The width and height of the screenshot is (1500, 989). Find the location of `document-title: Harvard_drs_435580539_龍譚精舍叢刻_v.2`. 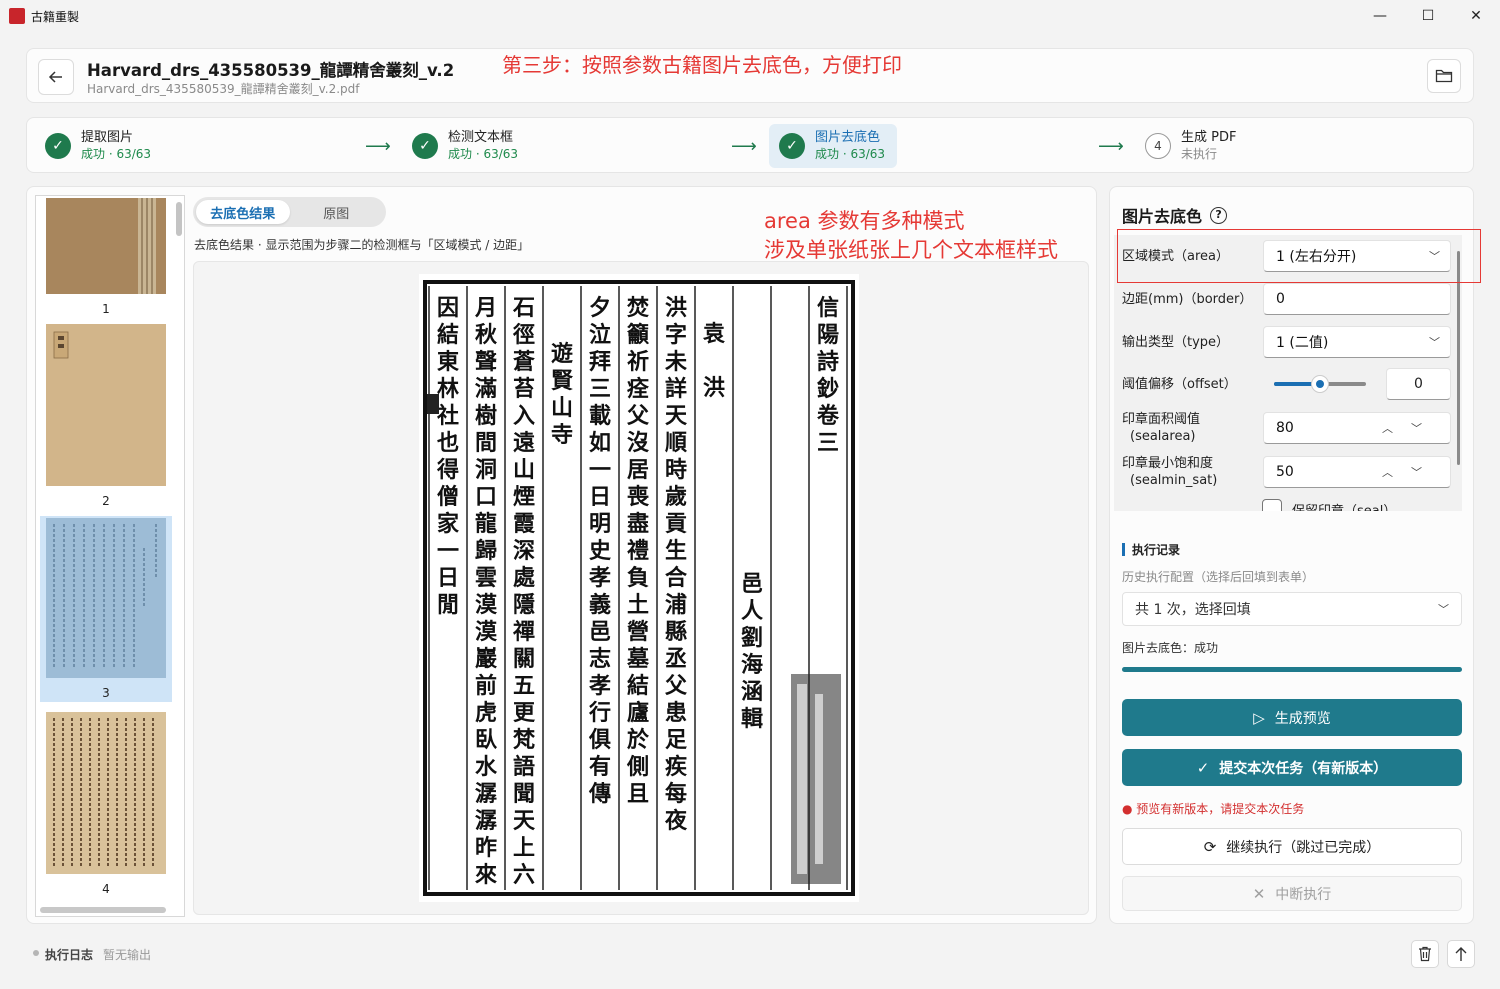

document-title: Harvard_drs_435580539_龍譚精舍叢刻_v.2 is located at coordinates (271, 70).